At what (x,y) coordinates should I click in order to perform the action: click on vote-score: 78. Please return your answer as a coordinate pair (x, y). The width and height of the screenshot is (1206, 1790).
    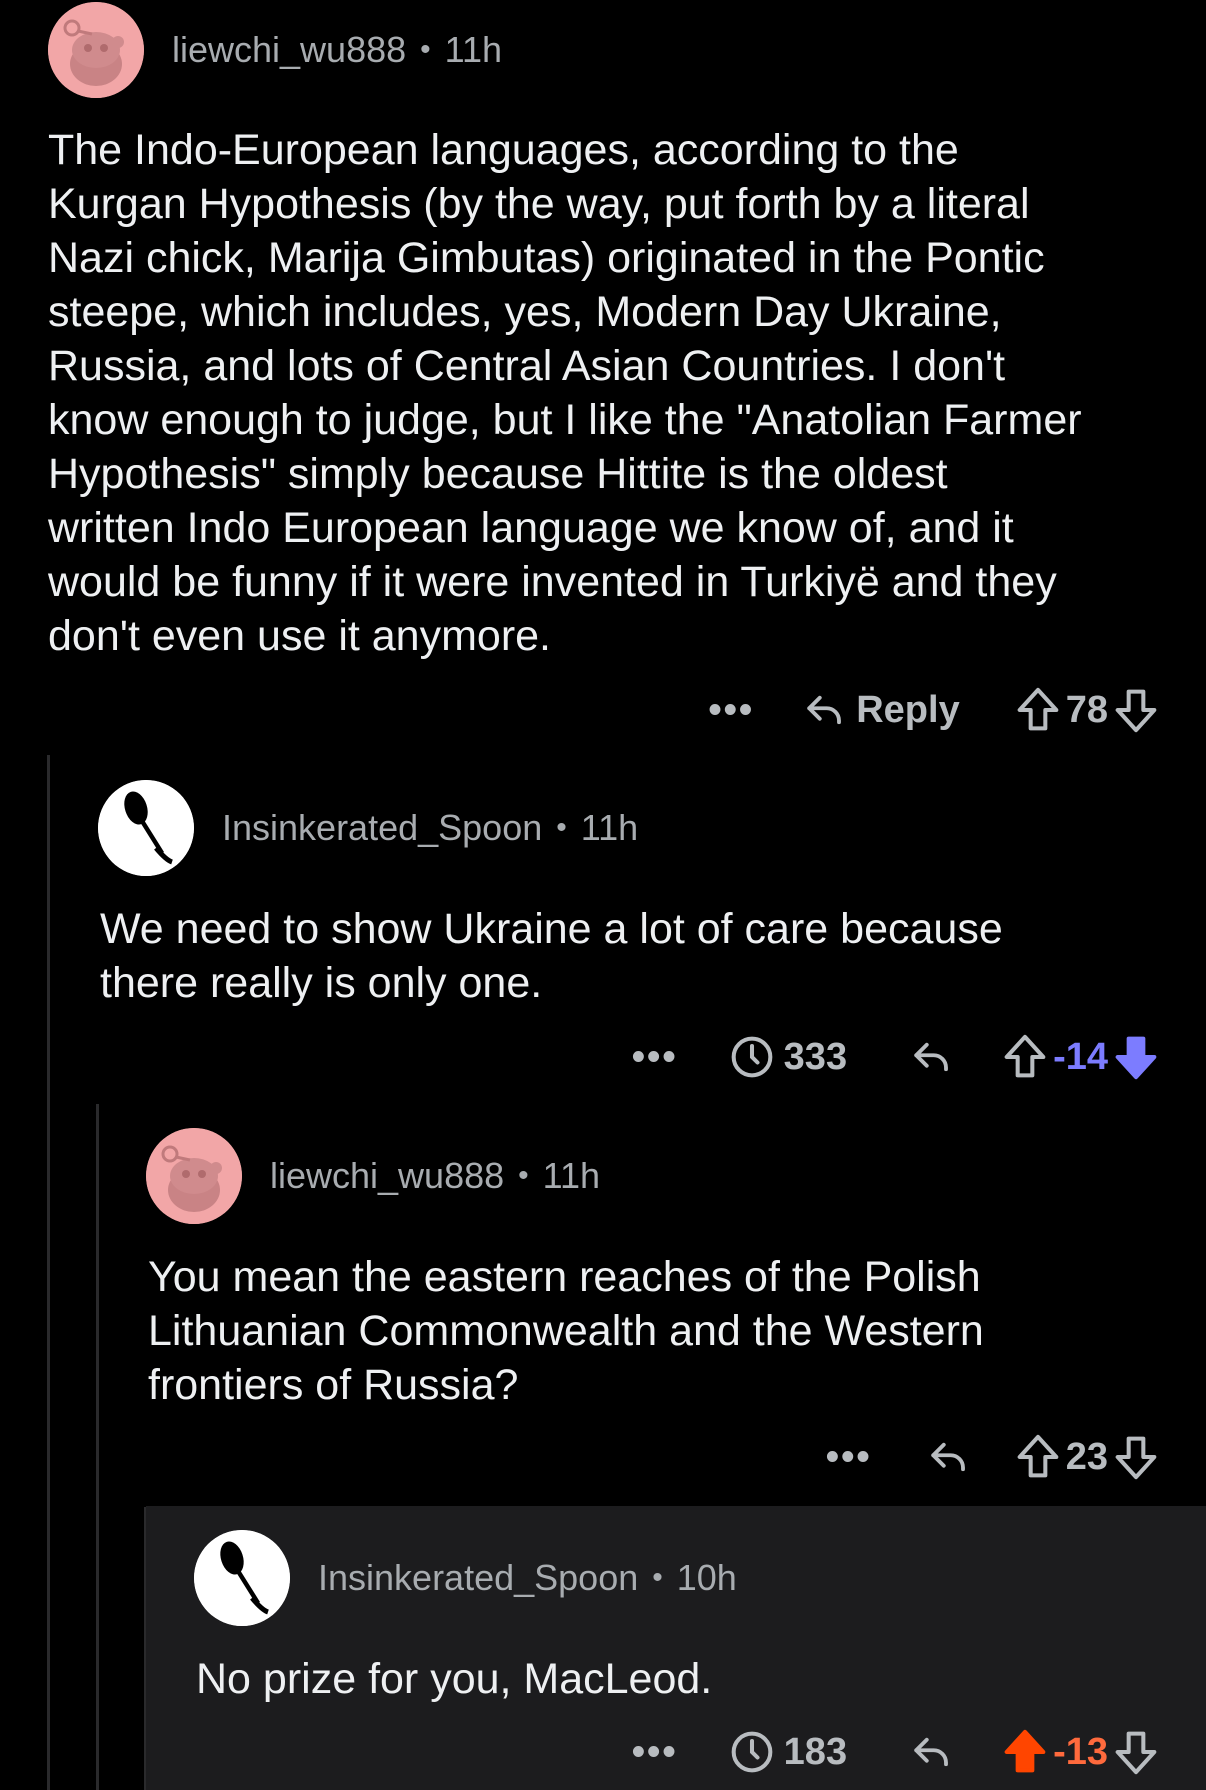
    Looking at the image, I should click on (1086, 709).